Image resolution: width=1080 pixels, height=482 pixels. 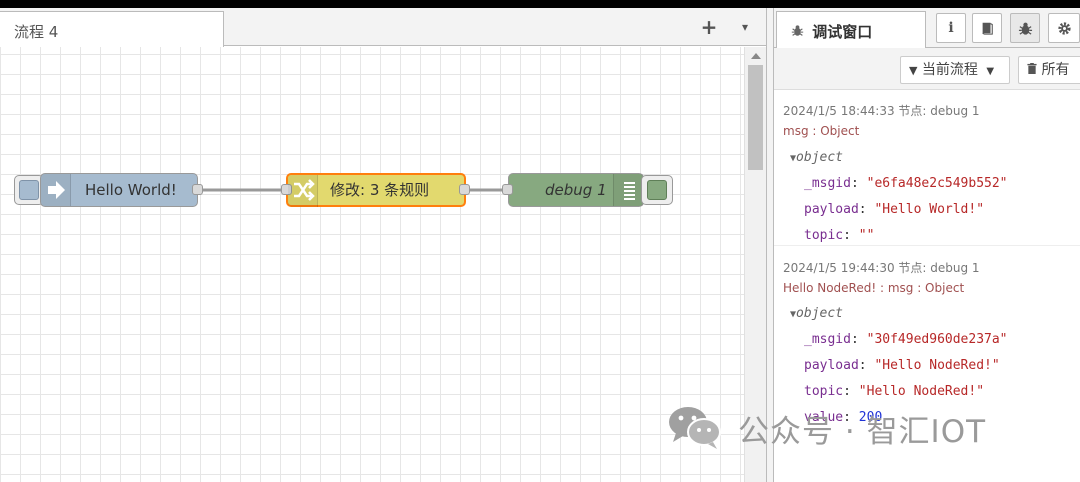 What do you see at coordinates (906, 339) in the screenshot?
I see `message-property: _msgid: "30f49ed960de237a"` at bounding box center [906, 339].